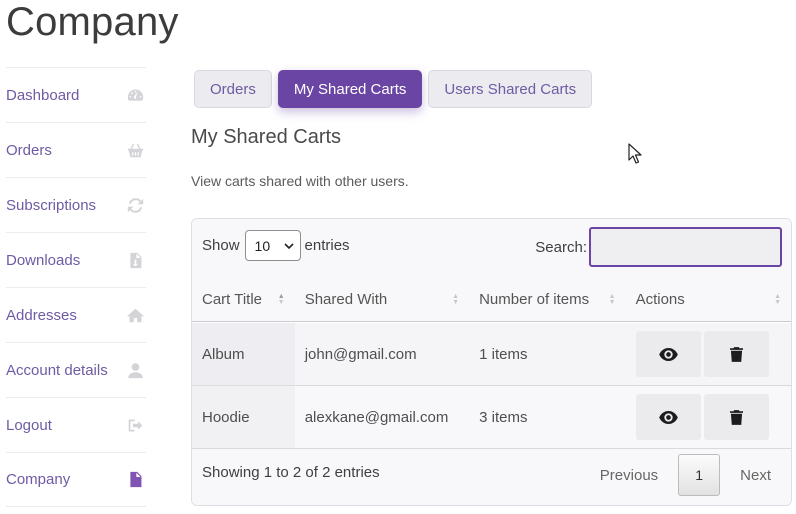  I want to click on dashboard-icon, so click(135, 95).